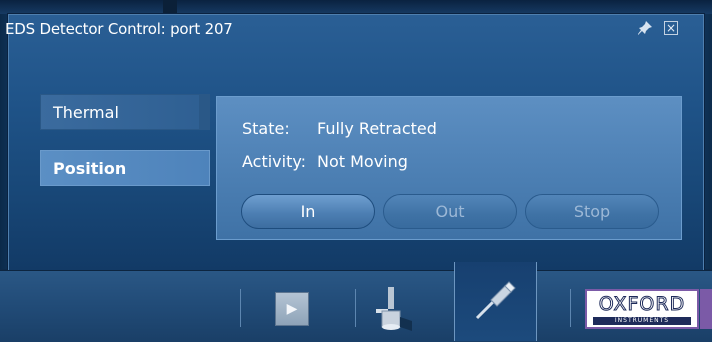 The height and width of the screenshot is (342, 712). Describe the element at coordinates (642, 321) in the screenshot. I see `logo-sub-text: INSTRUMENTS` at that location.